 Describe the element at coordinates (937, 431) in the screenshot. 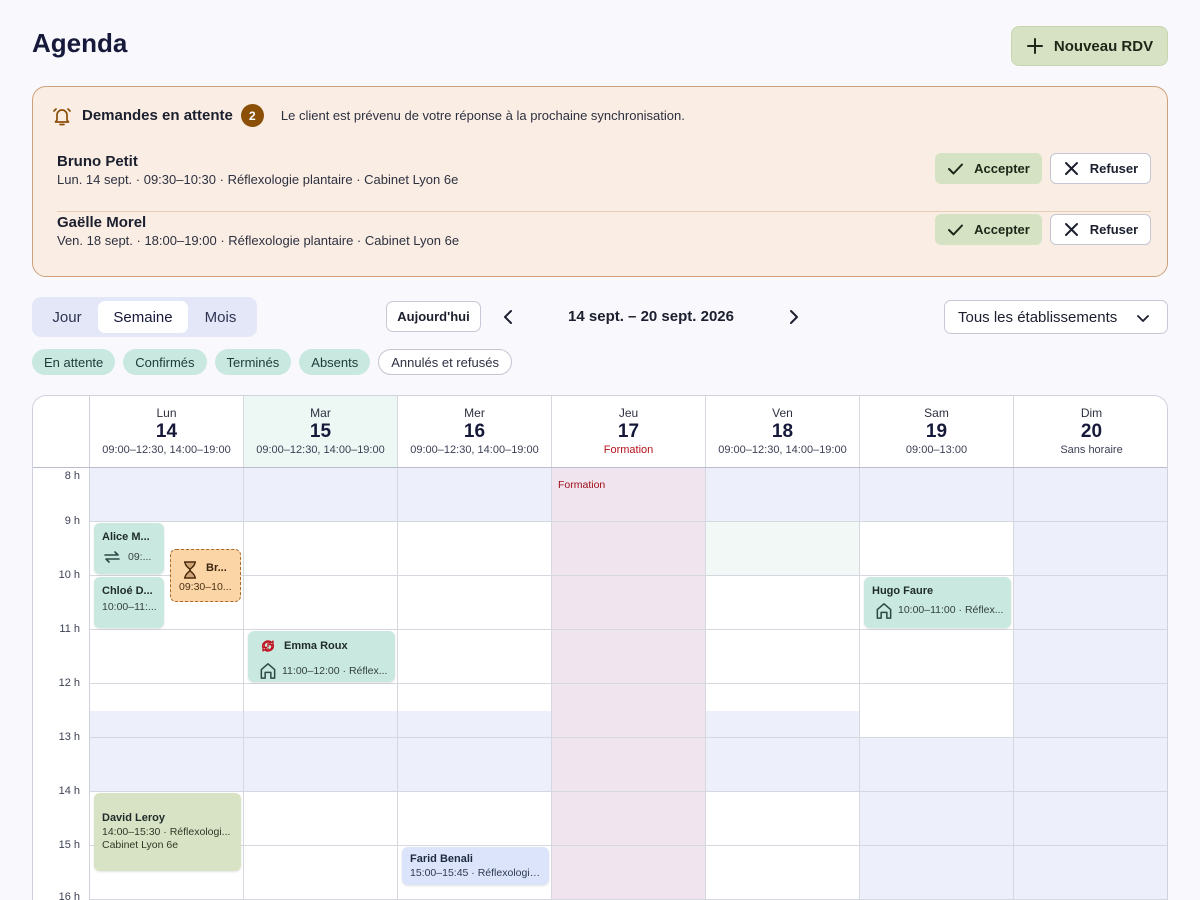

I see `day-header: Sam 19 09:00–13:00` at that location.